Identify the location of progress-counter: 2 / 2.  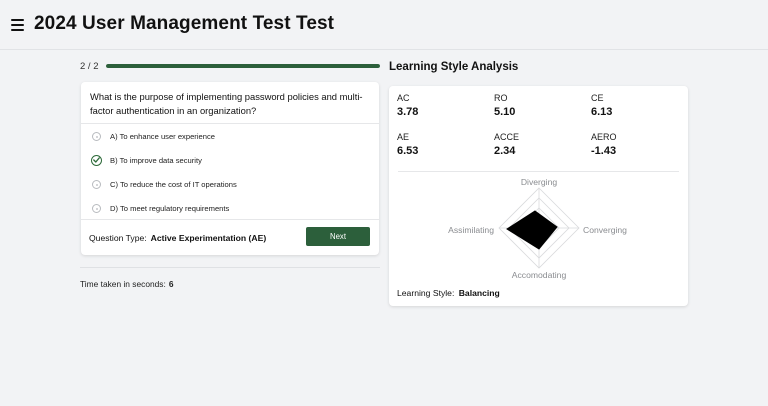
(89, 66).